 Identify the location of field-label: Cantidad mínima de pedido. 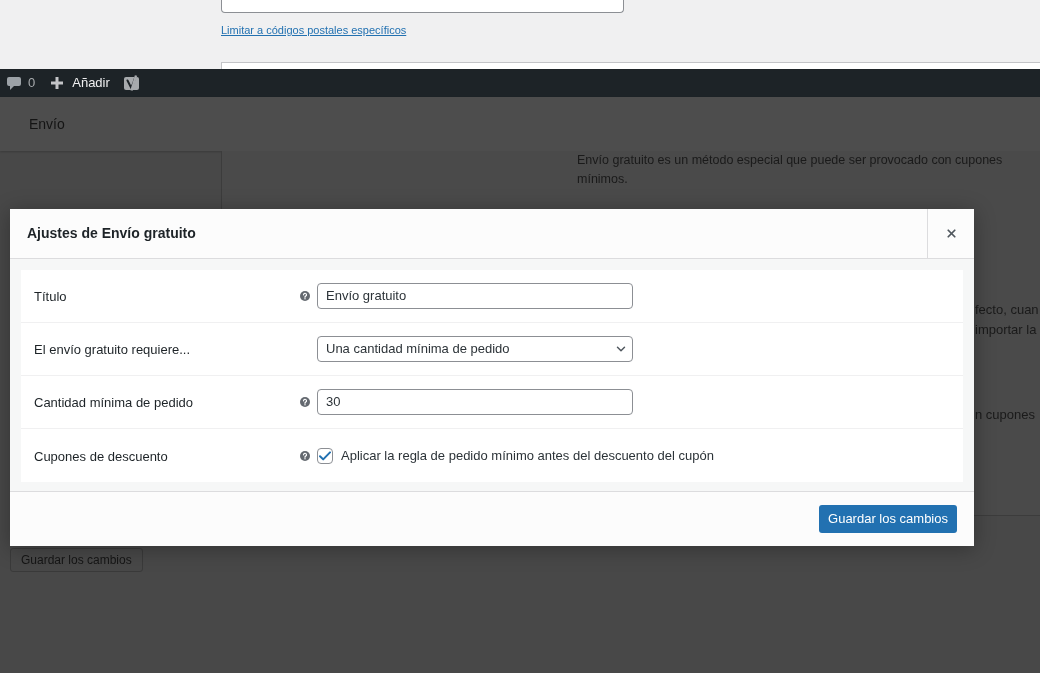
(113, 402).